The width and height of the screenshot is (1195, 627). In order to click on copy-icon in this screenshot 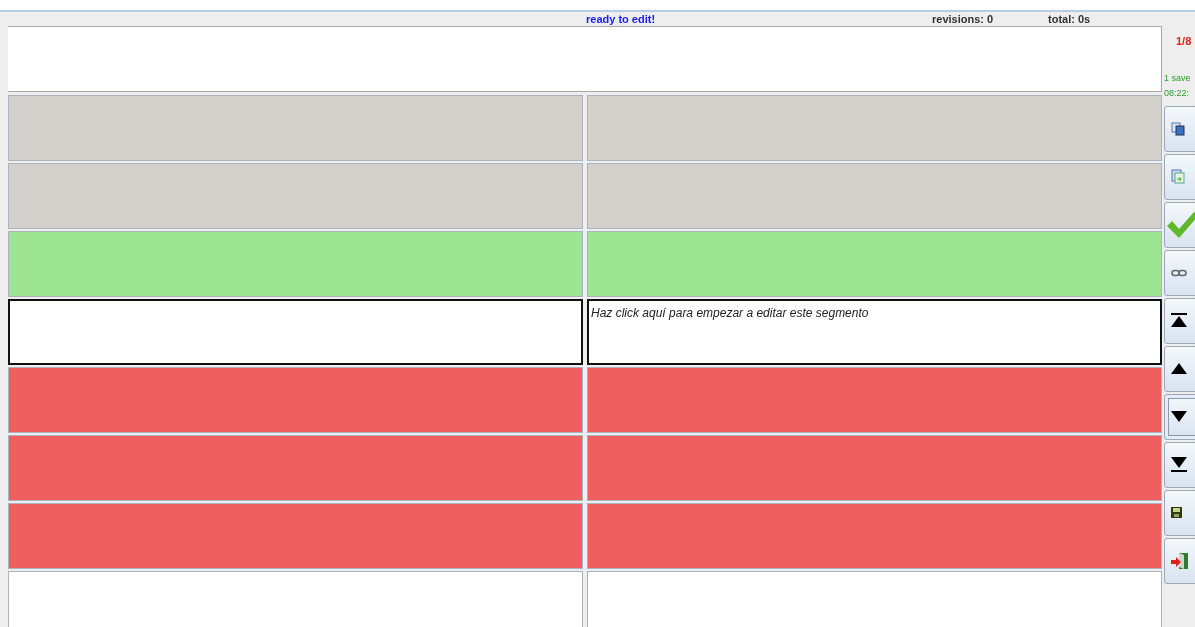, I will do `click(1178, 128)`.